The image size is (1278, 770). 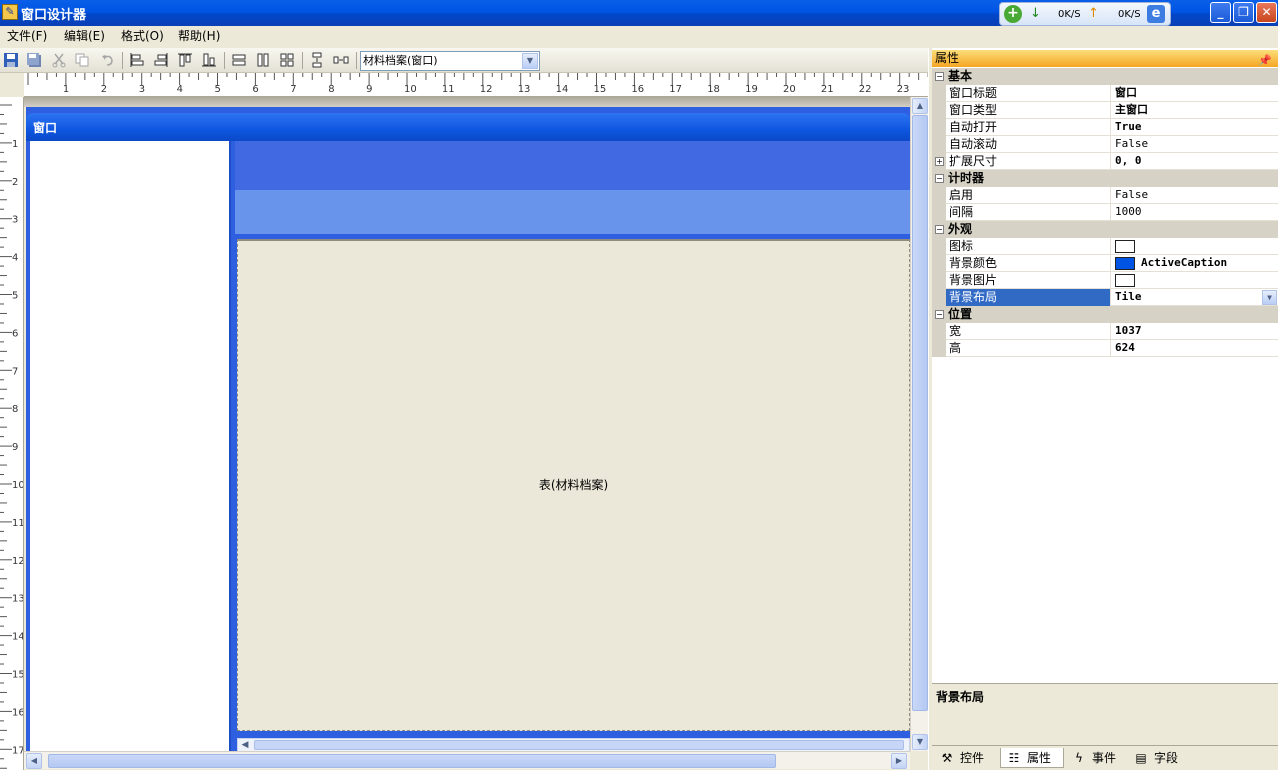 What do you see at coordinates (468, 127) in the screenshot?
I see `form-caption-bar: 窗口` at bounding box center [468, 127].